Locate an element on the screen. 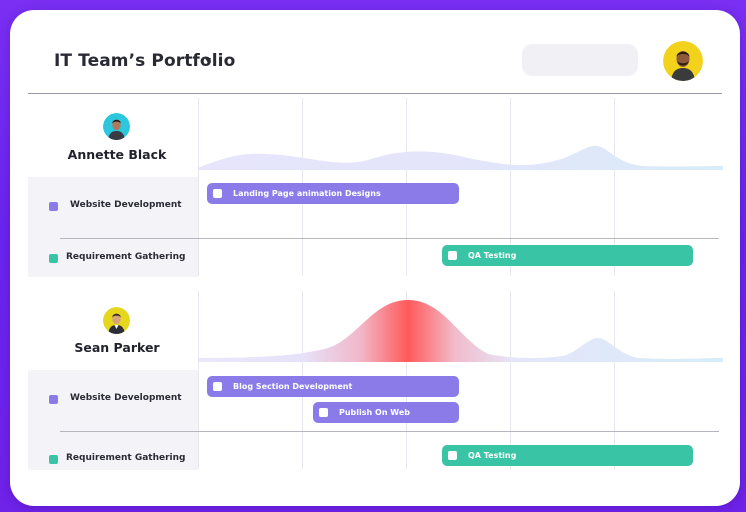 The width and height of the screenshot is (746, 512). header-divider is located at coordinates (375, 93).